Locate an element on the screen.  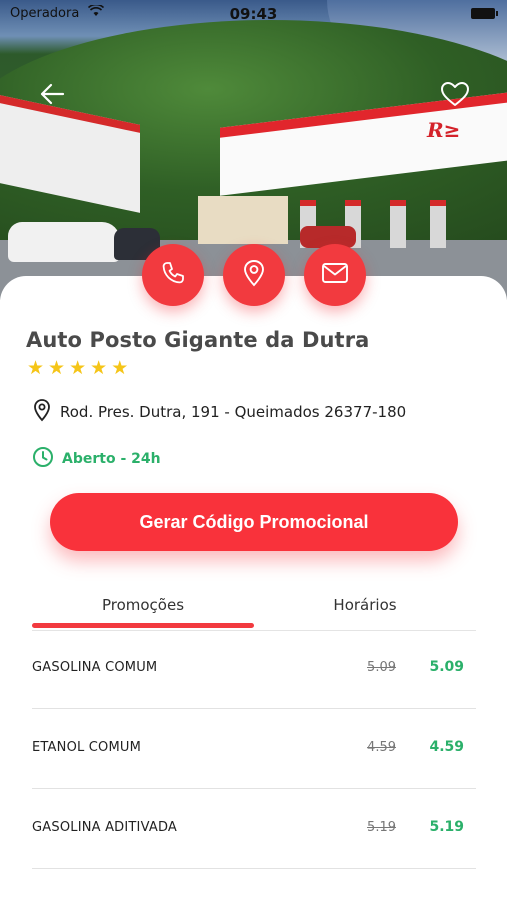
battery-icon is located at coordinates (484, 13).